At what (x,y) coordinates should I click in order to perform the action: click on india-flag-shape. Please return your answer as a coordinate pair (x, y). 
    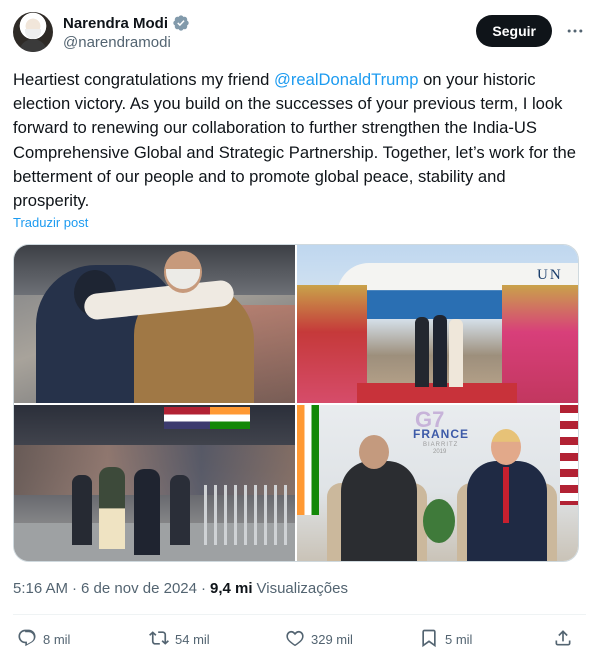
    Looking at the image, I should click on (308, 460).